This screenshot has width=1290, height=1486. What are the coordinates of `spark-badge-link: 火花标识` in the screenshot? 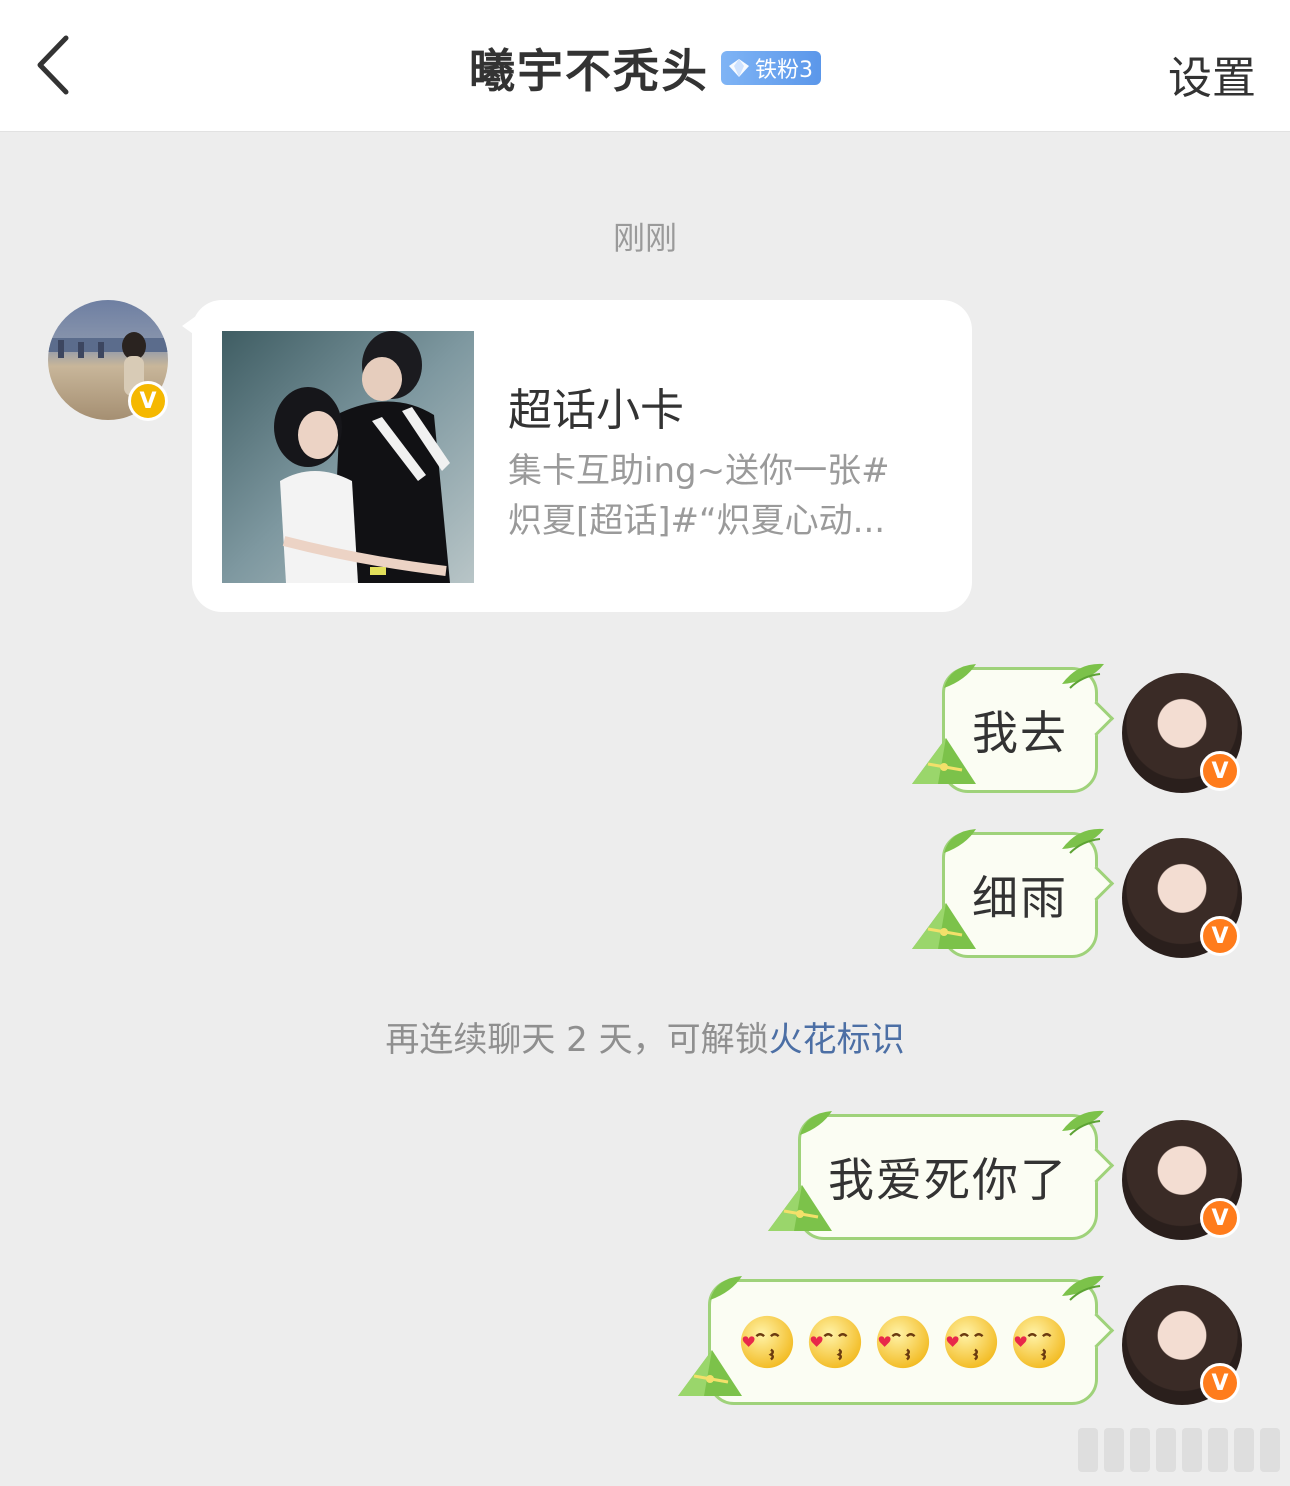 It's located at (837, 1040).